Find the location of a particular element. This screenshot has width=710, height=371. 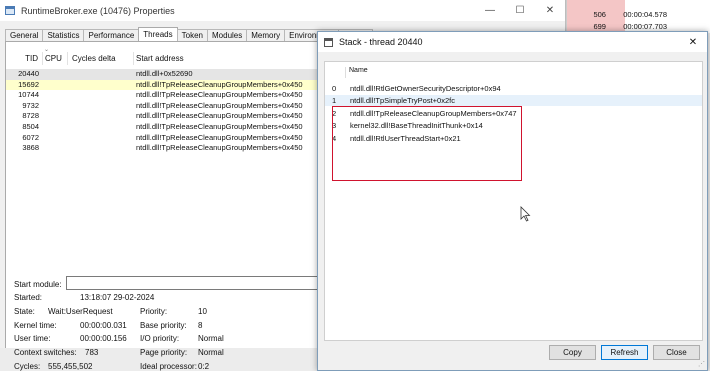

column-header-start-address: Start address is located at coordinates (234, 58).